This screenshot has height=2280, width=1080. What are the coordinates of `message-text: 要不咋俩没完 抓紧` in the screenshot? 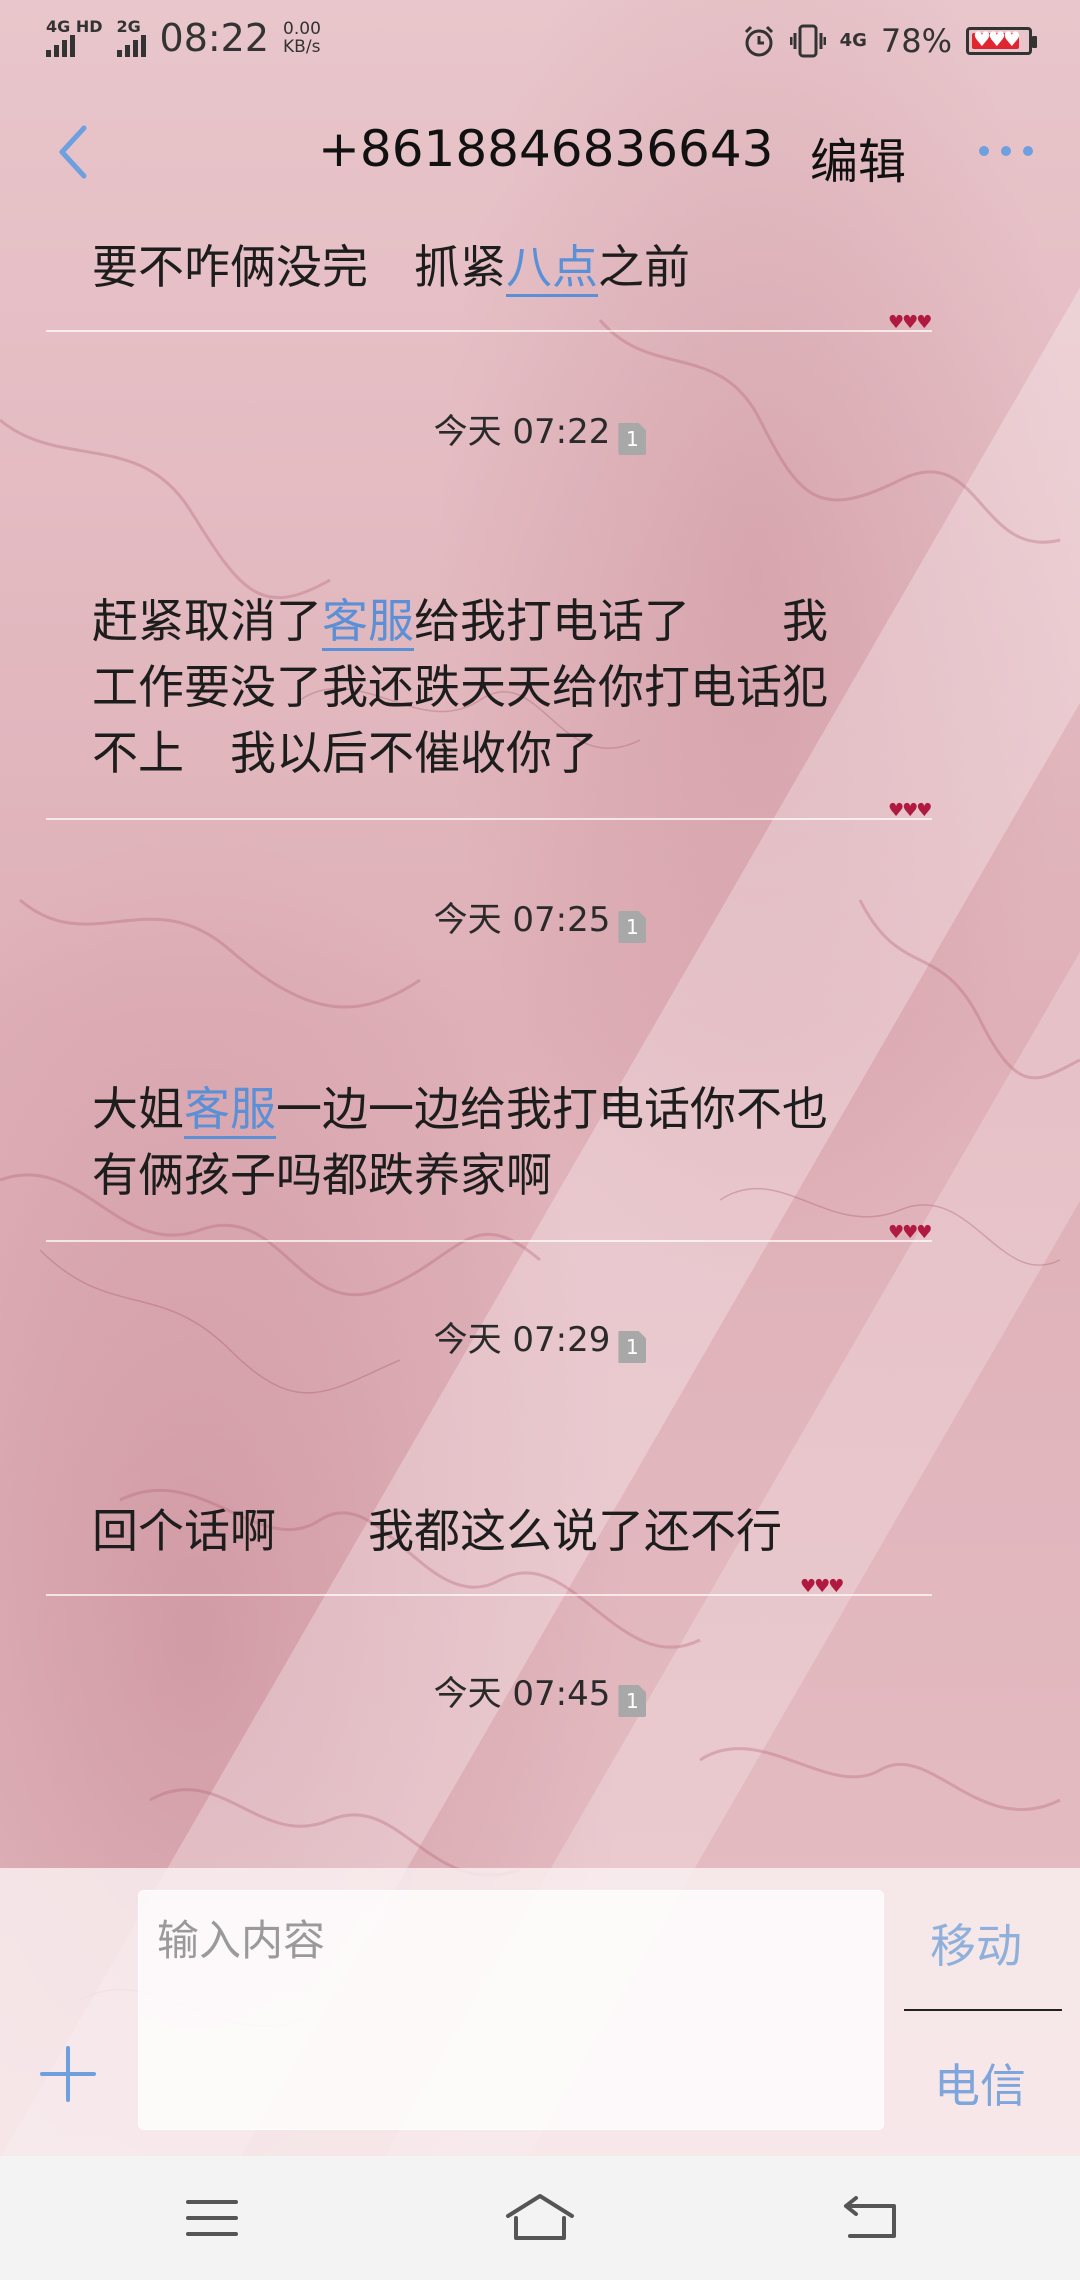 It's located at (299, 267).